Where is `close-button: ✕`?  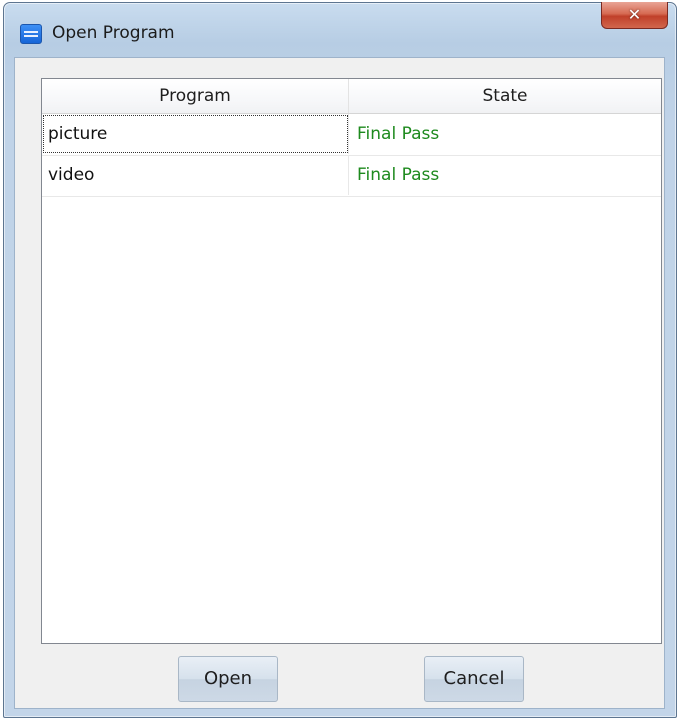 close-button: ✕ is located at coordinates (634, 15).